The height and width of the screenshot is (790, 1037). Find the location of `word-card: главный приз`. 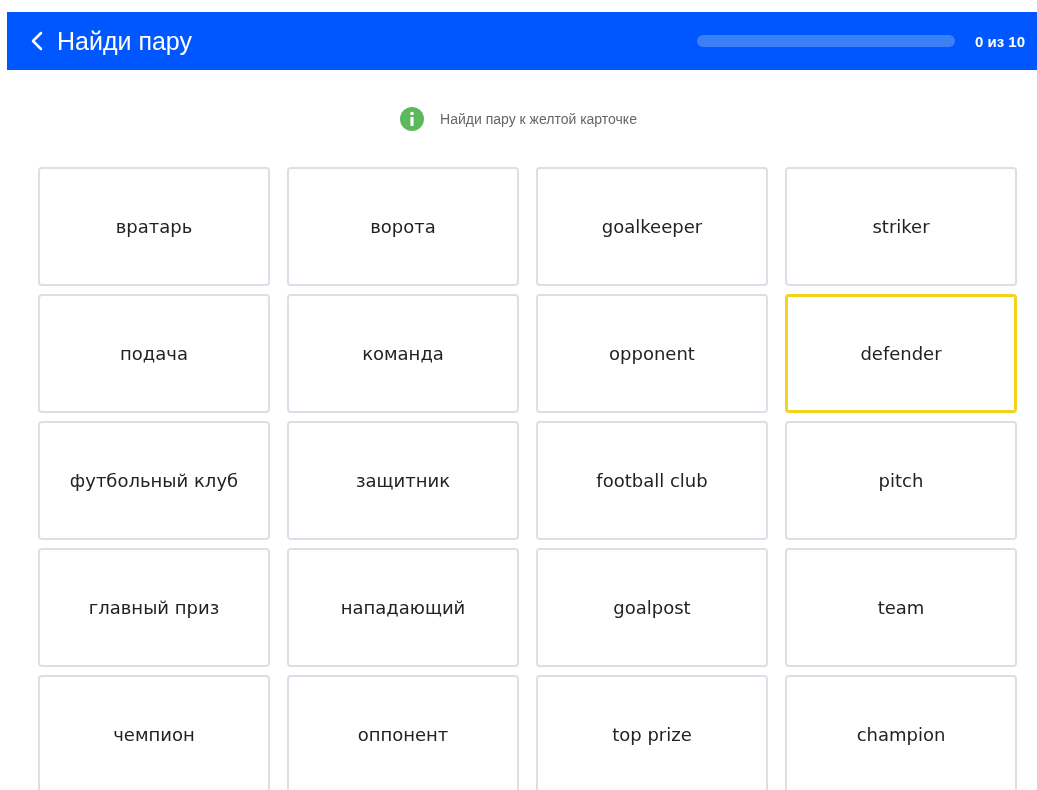

word-card: главный приз is located at coordinates (154, 607).